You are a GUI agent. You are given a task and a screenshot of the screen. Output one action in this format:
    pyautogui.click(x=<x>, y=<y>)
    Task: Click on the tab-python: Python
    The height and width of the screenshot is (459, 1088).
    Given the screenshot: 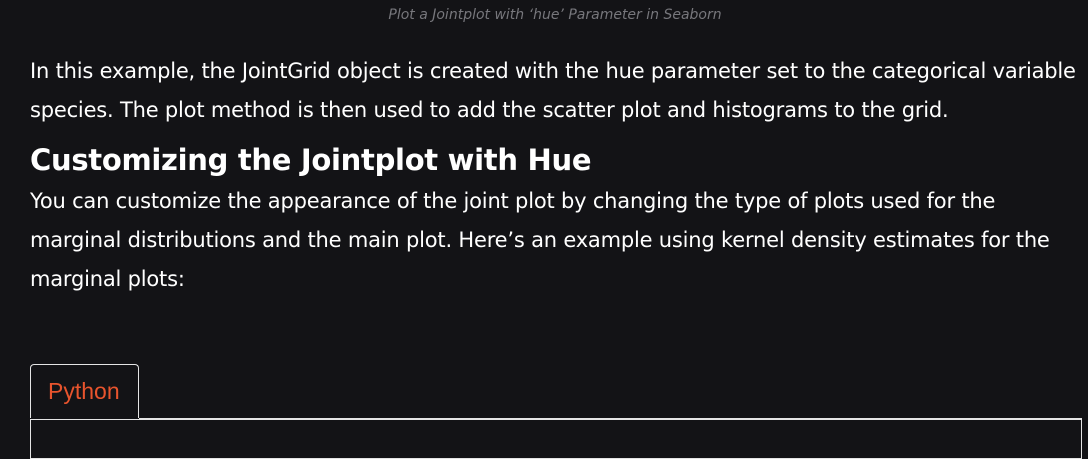 What is the action you would take?
    pyautogui.click(x=84, y=391)
    